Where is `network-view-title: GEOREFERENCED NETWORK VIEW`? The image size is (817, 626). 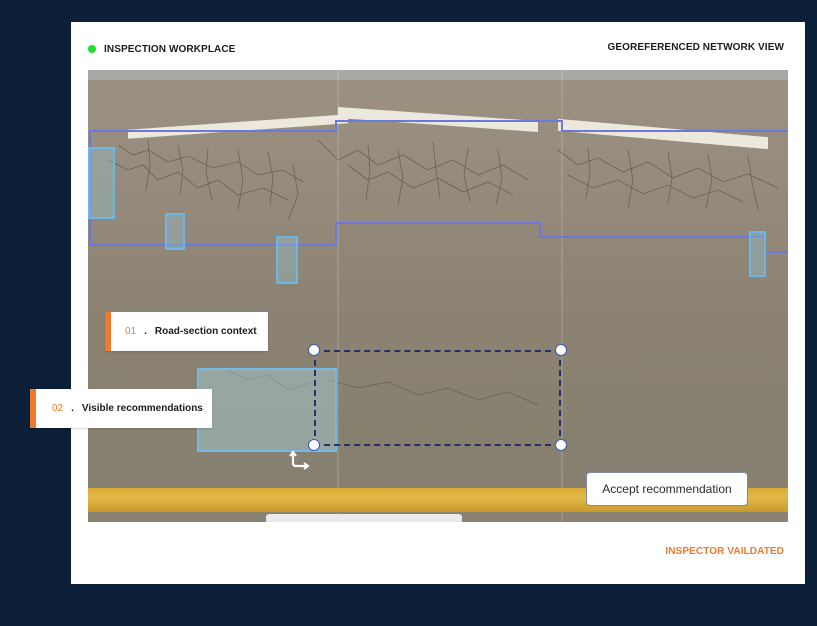 network-view-title: GEOREFERENCED NETWORK VIEW is located at coordinates (695, 47).